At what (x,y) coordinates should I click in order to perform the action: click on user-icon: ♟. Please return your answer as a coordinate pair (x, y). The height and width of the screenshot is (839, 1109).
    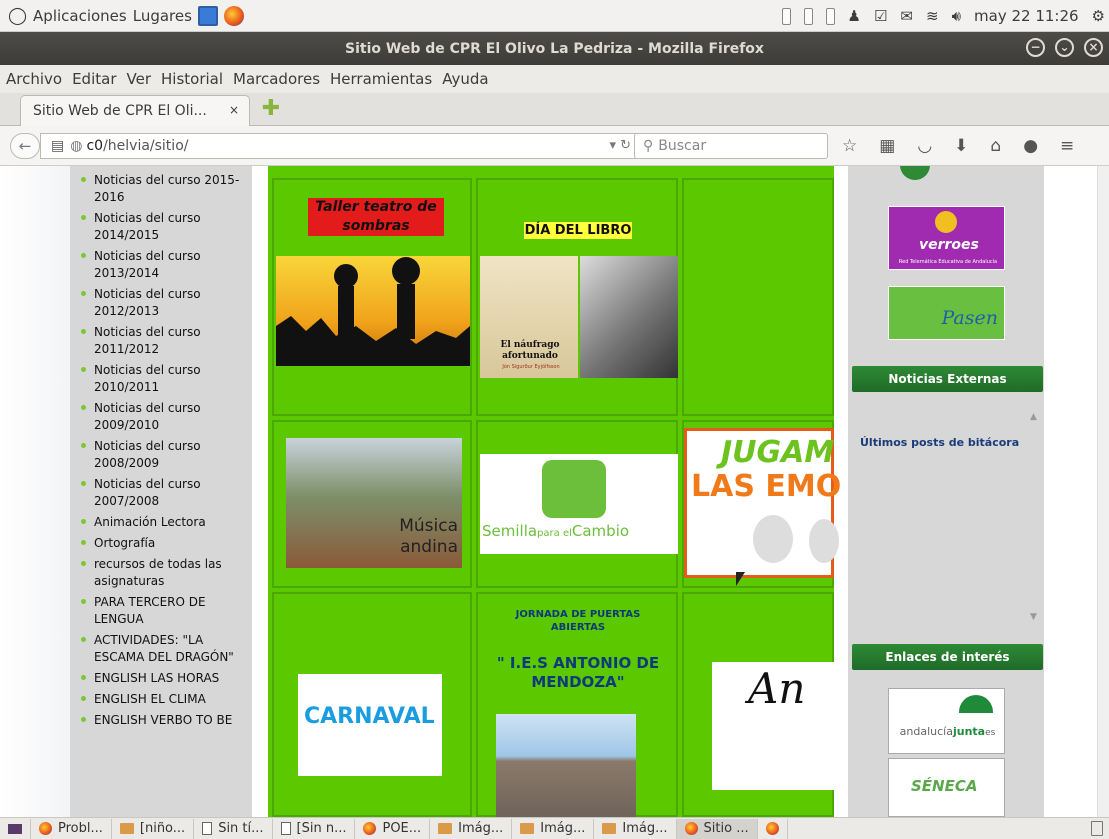
    Looking at the image, I should click on (854, 16).